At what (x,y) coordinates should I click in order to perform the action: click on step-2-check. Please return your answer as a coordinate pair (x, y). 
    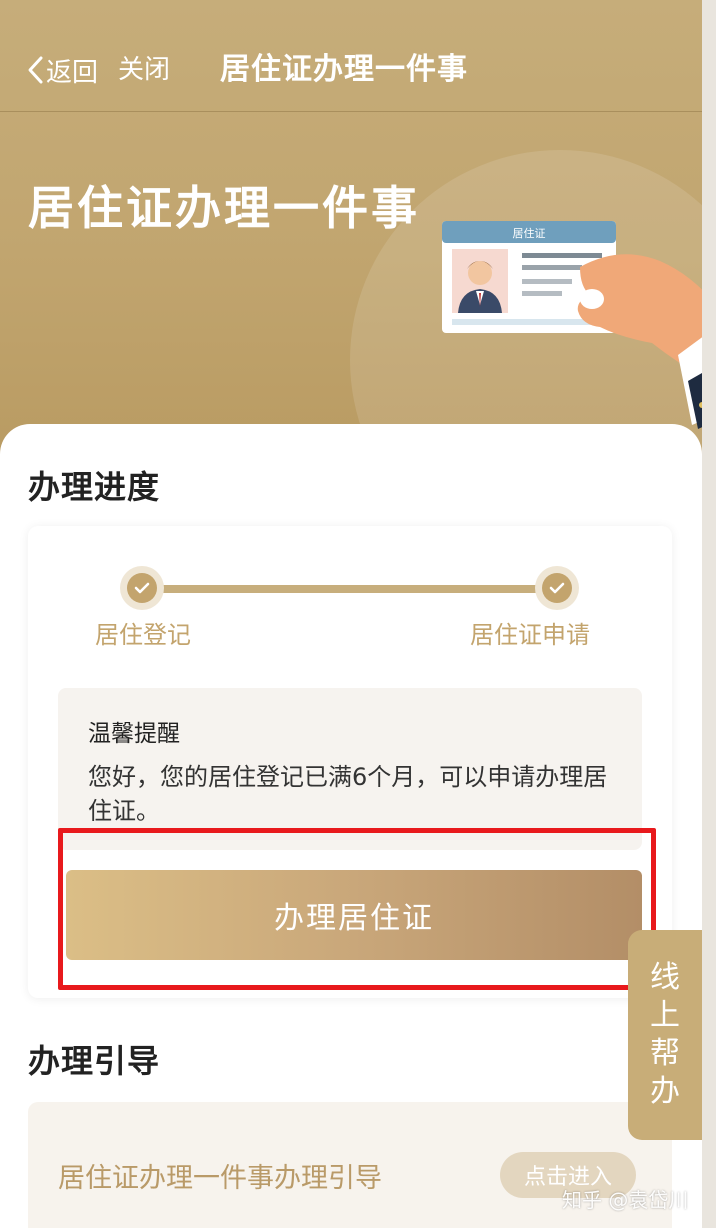
    Looking at the image, I should click on (557, 588).